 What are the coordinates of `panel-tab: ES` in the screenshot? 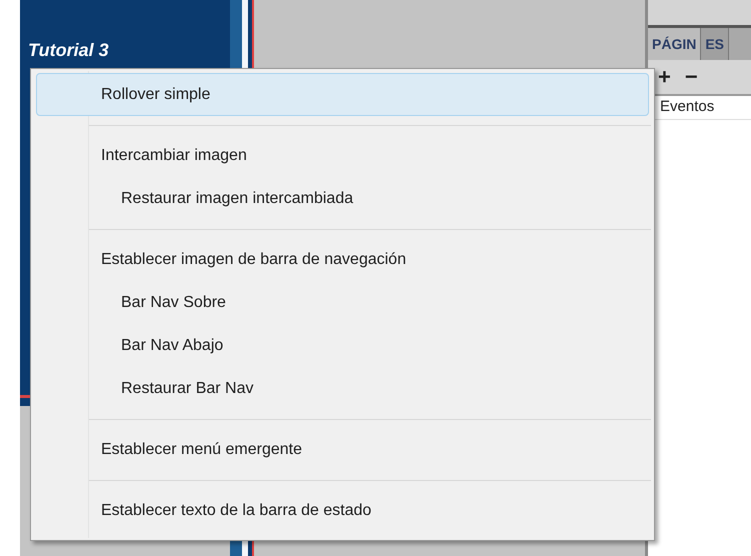 It's located at (715, 44).